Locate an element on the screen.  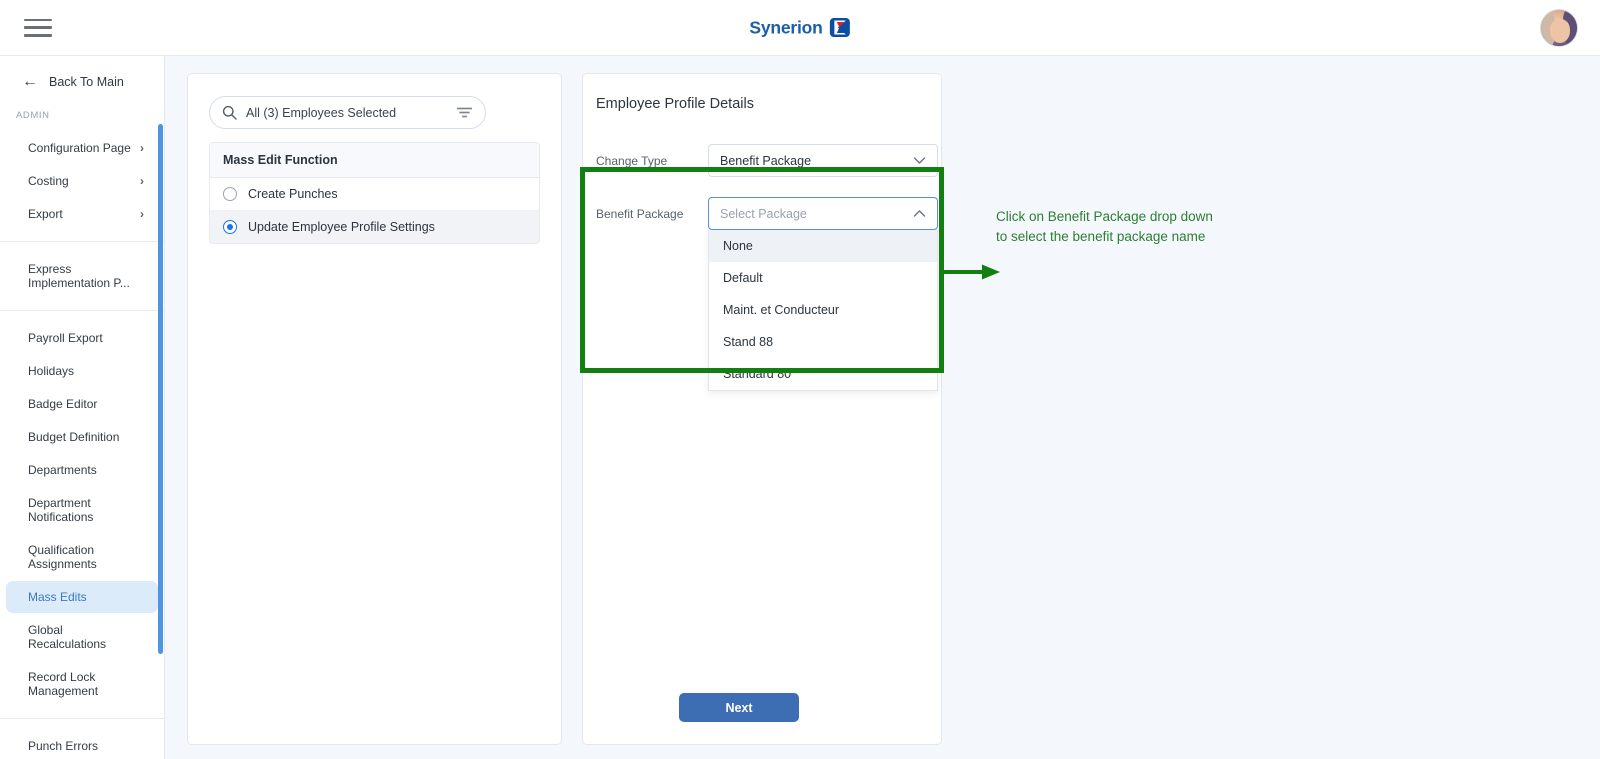
sidebar-item-departments: Departments is located at coordinates (82, 470).